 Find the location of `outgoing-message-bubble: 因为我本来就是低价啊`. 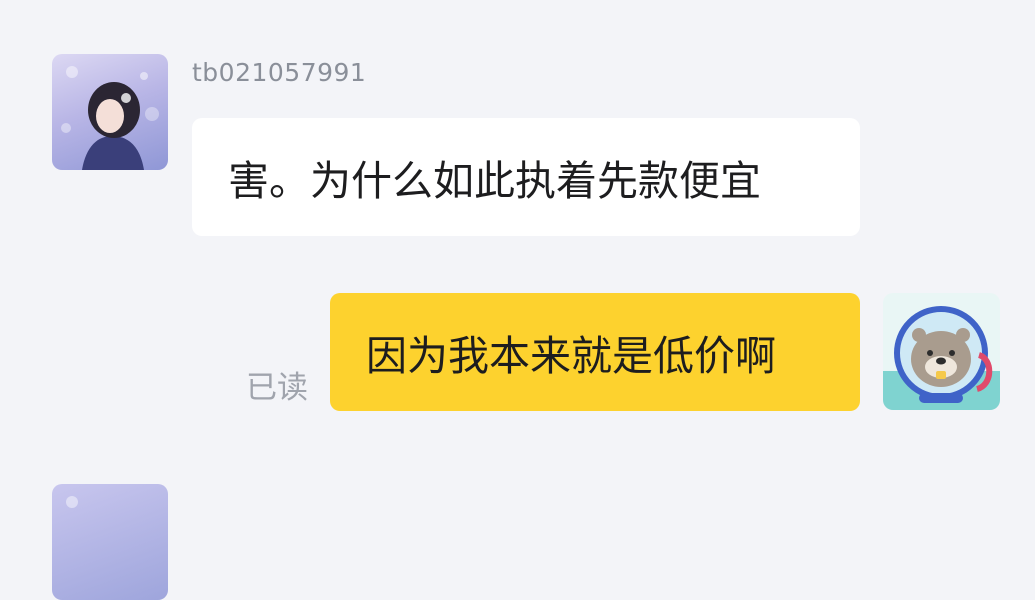

outgoing-message-bubble: 因为我本来就是低价啊 is located at coordinates (595, 352).